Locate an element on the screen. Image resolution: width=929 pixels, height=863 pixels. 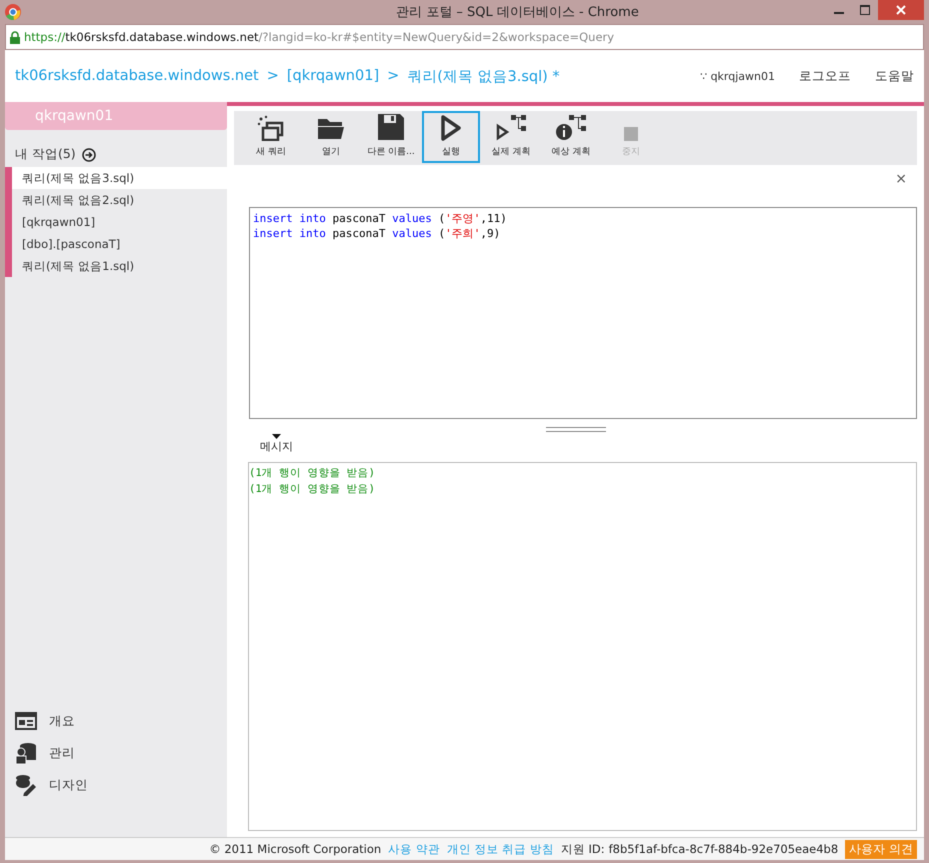
messages-tab: 메시지 is located at coordinates (276, 444).